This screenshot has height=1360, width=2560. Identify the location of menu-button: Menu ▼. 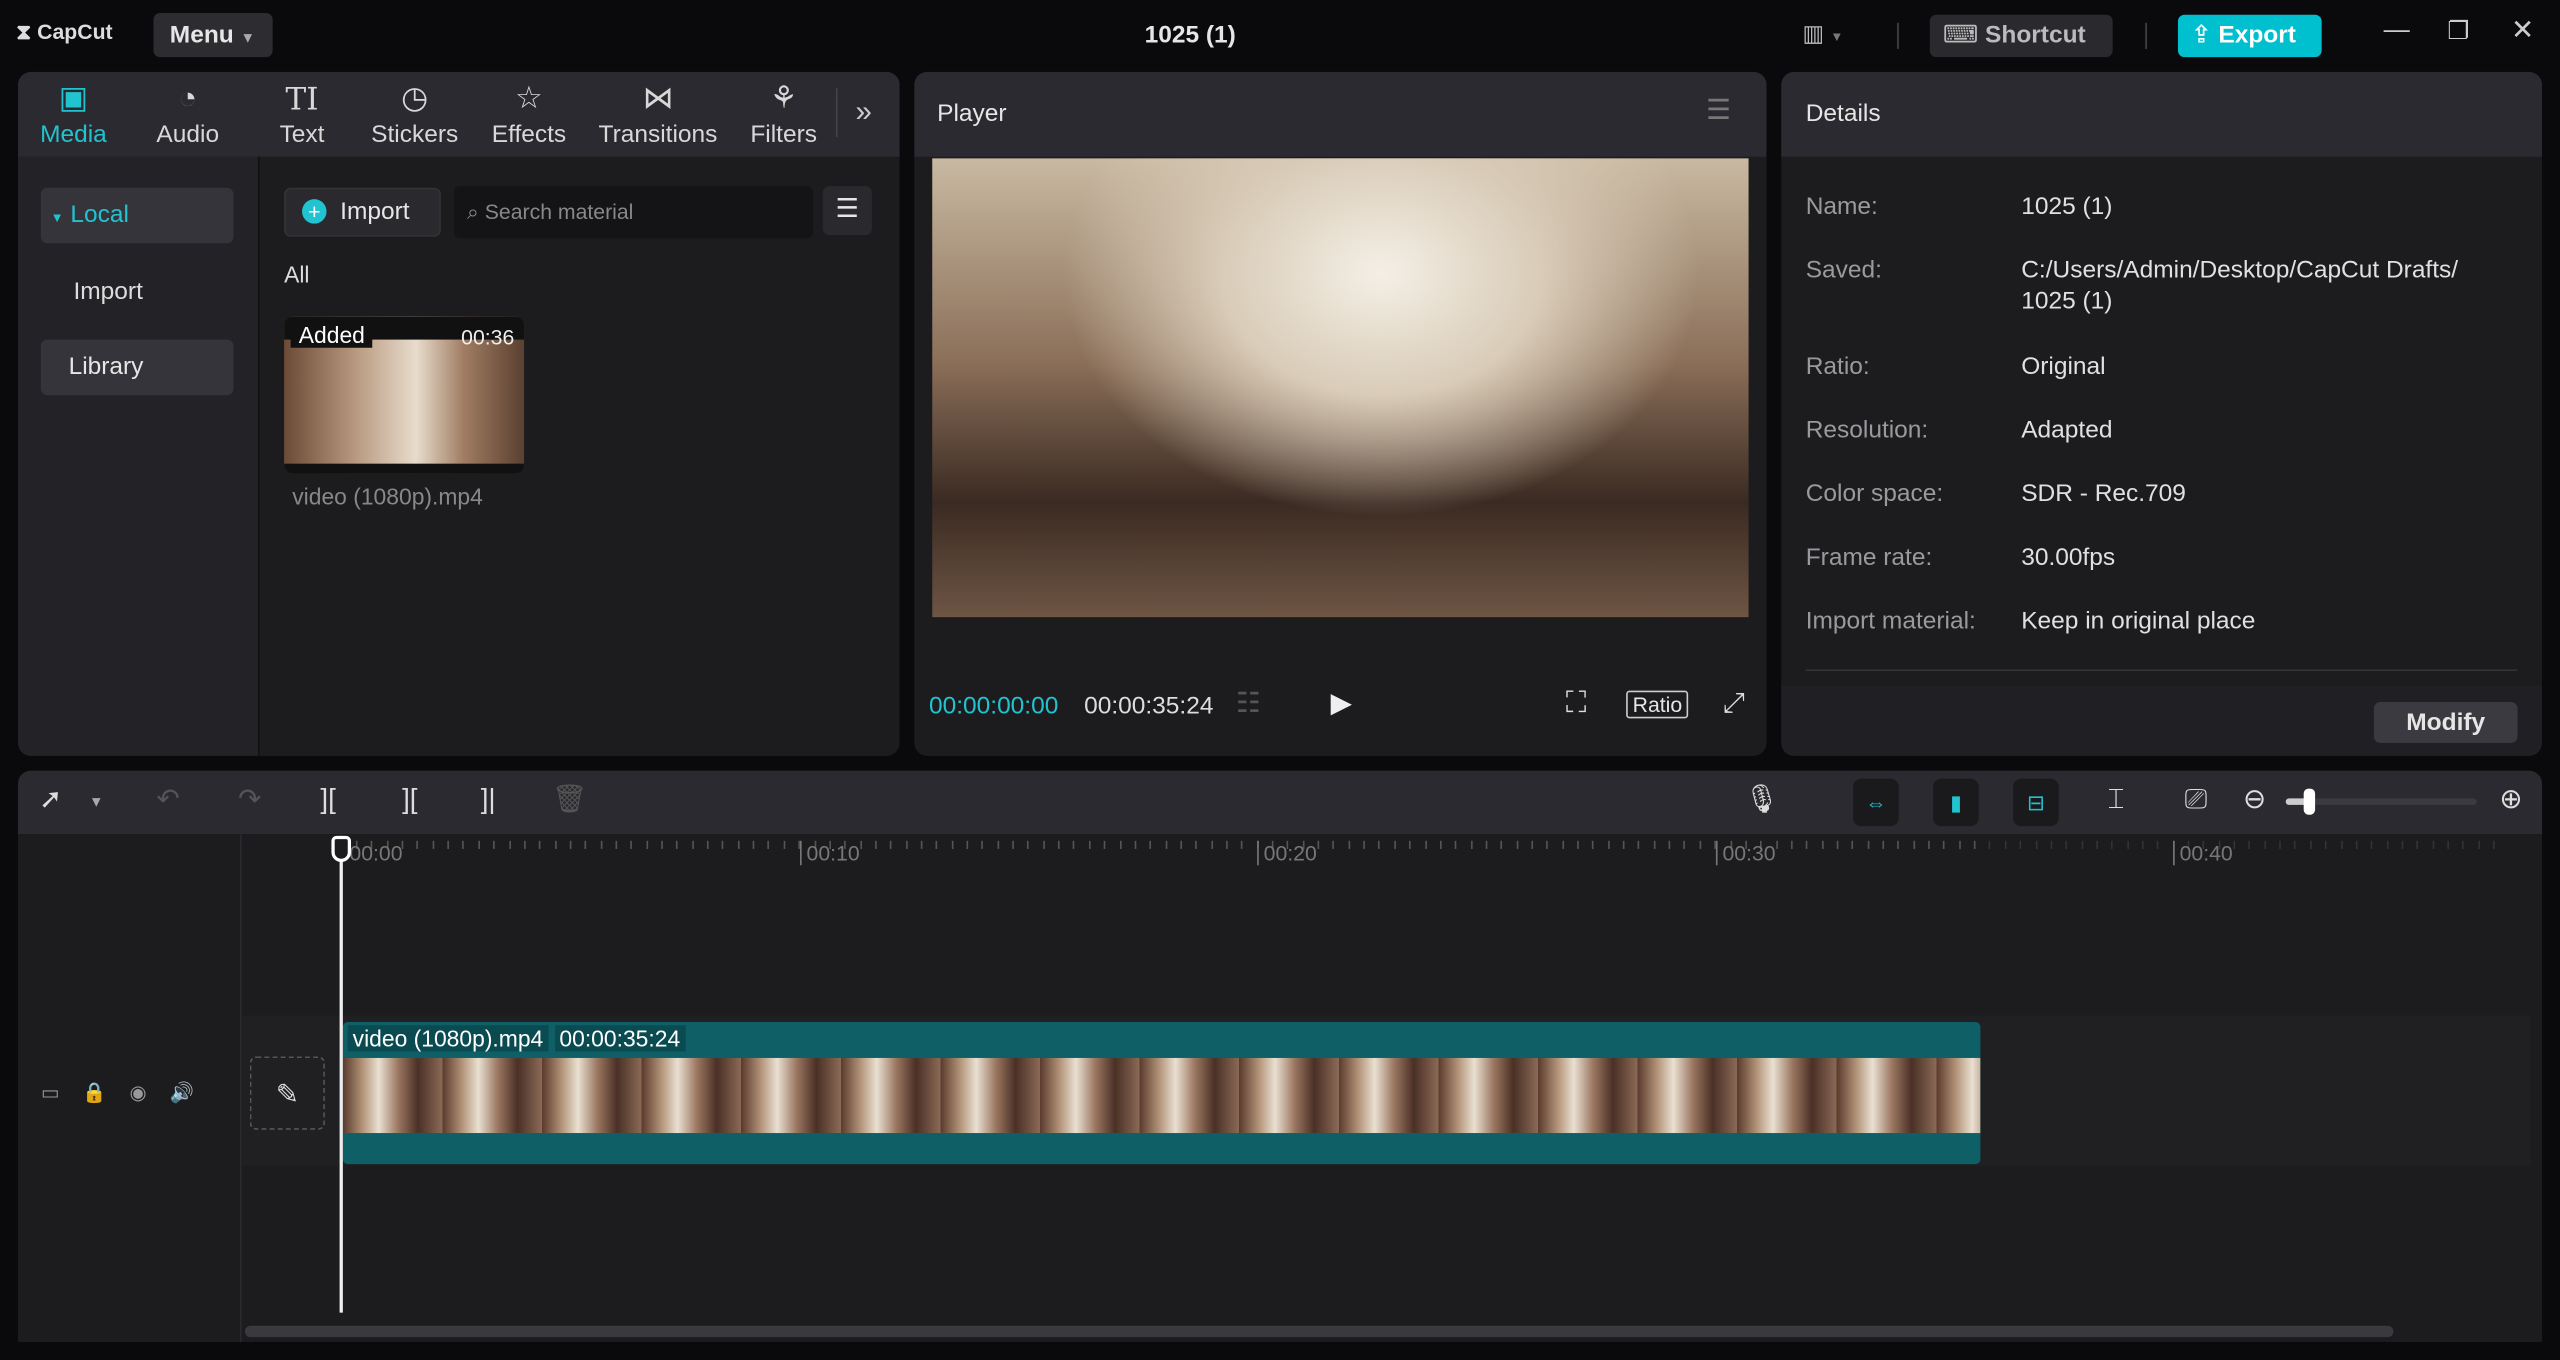
(213, 35).